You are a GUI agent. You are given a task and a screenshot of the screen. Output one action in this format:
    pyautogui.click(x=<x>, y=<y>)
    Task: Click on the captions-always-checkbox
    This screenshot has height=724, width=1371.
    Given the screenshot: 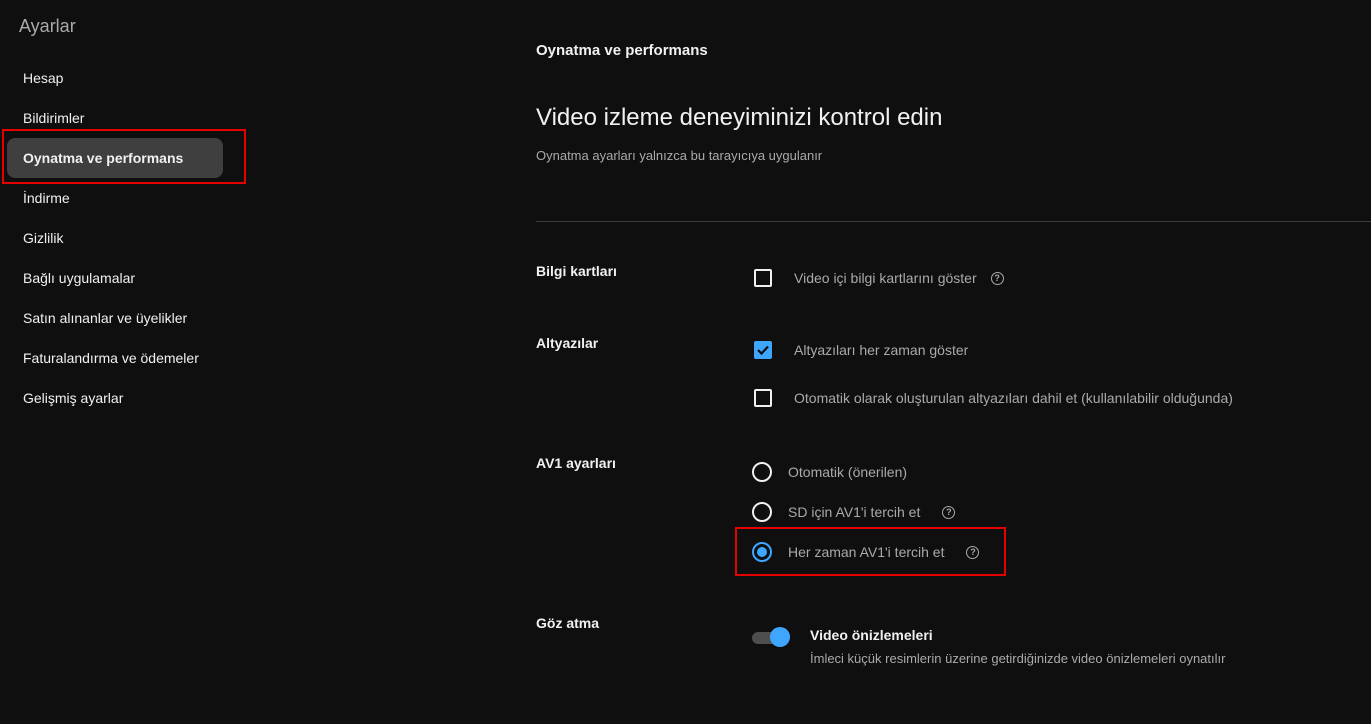 What is the action you would take?
    pyautogui.click(x=763, y=350)
    